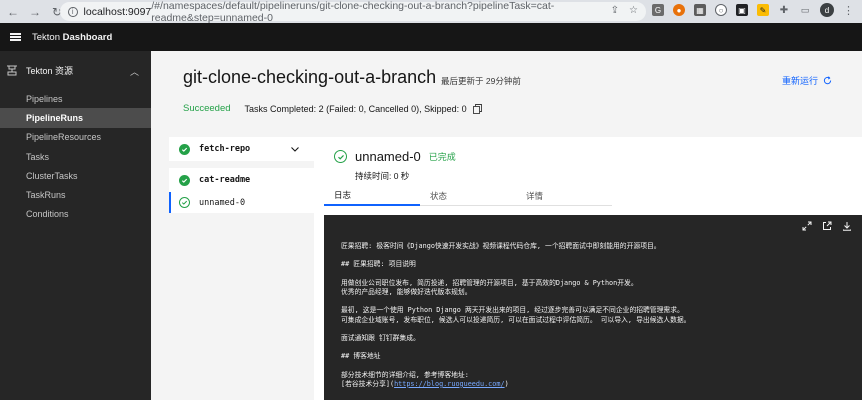 The image size is (862, 400). Describe the element at coordinates (388, 156) in the screenshot. I see `step-title: unnamed-0` at that location.